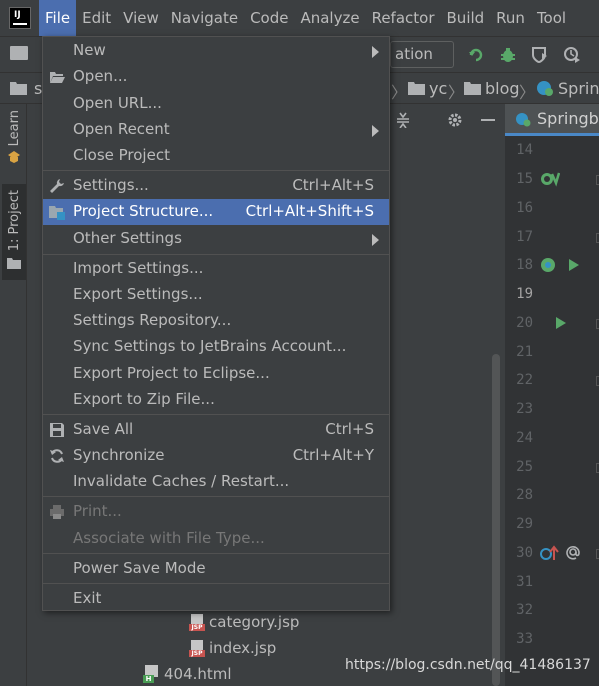  Describe the element at coordinates (216, 156) in the screenshot. I see `menu-item-close-project: Close Project` at that location.